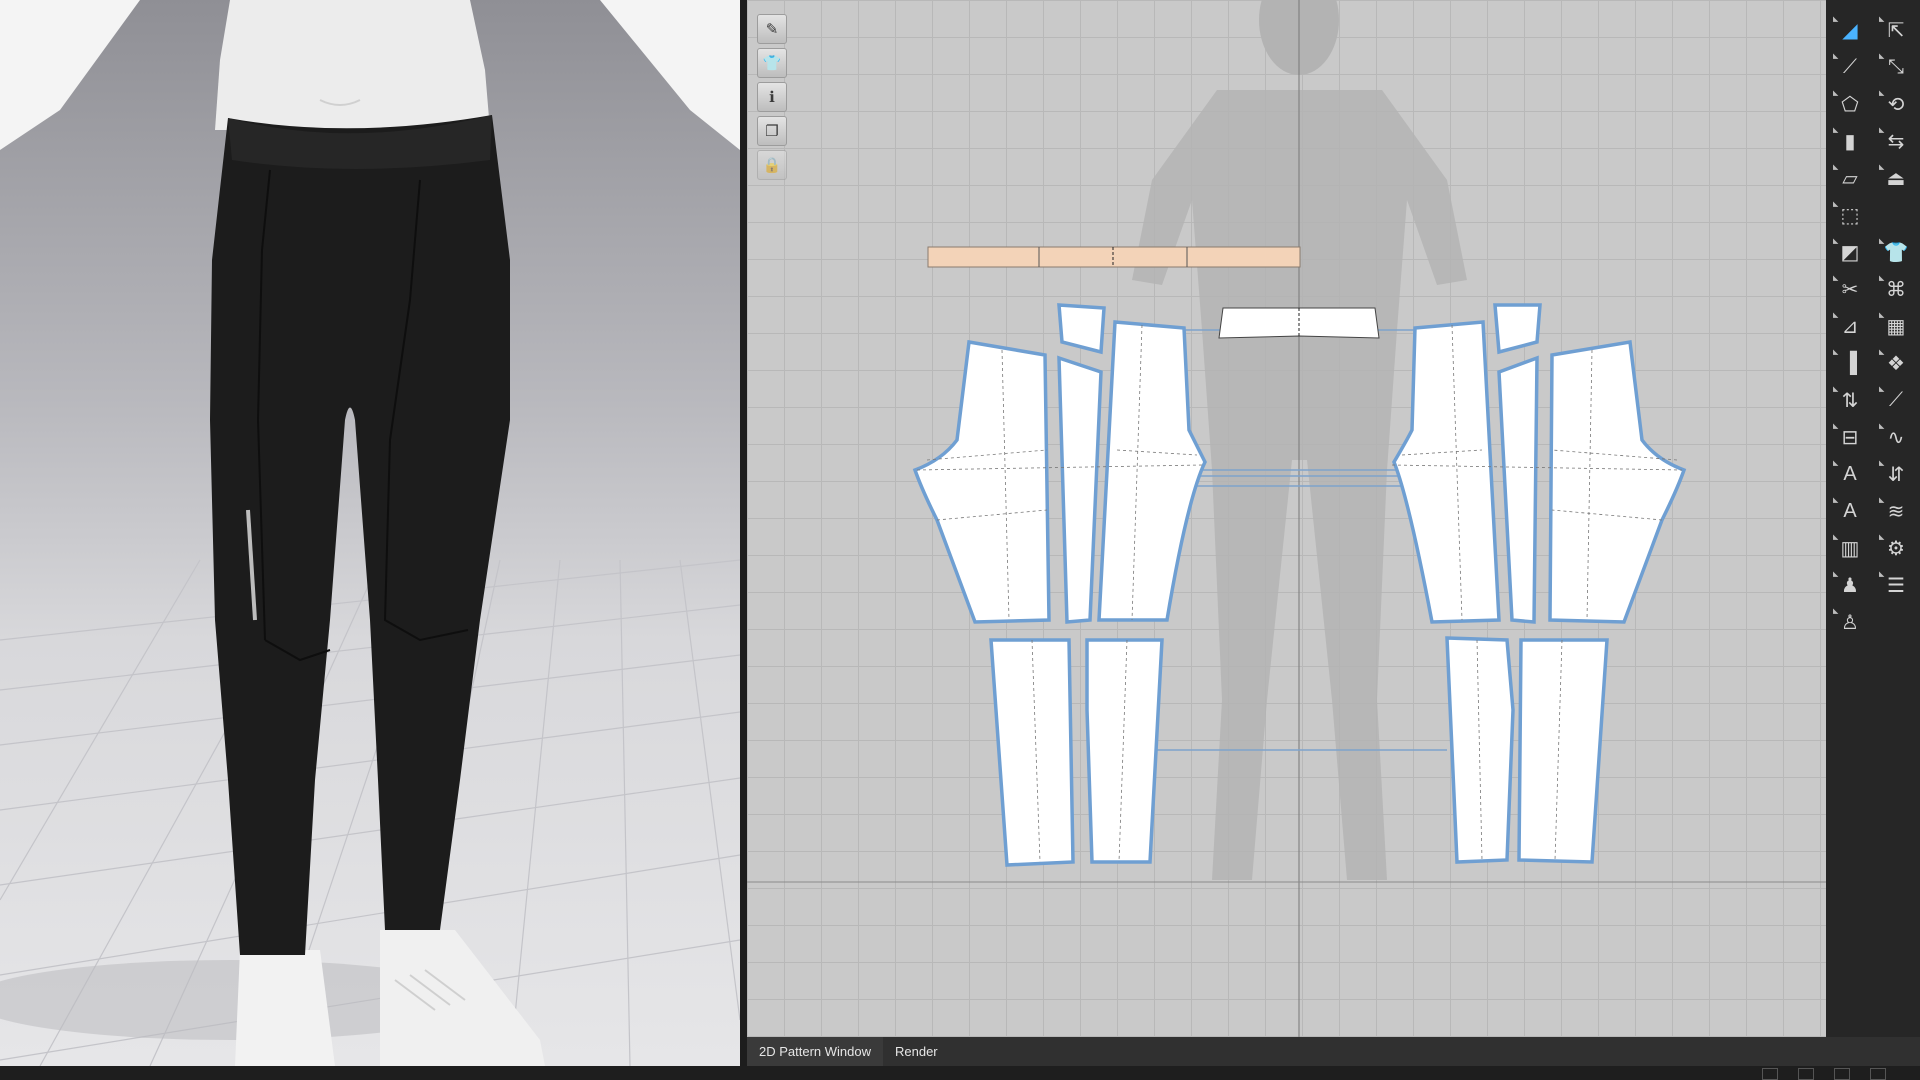 Image resolution: width=1920 pixels, height=1080 pixels. I want to click on polygon-icon: ◣ ⬠, so click(1850, 104).